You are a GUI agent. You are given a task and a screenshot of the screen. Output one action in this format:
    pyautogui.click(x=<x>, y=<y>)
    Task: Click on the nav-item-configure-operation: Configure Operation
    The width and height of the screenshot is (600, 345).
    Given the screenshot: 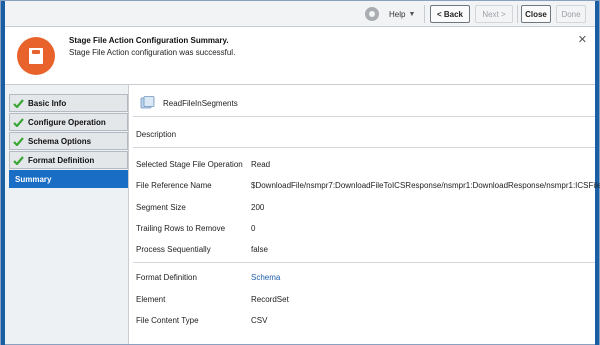 What is the action you would take?
    pyautogui.click(x=68, y=122)
    